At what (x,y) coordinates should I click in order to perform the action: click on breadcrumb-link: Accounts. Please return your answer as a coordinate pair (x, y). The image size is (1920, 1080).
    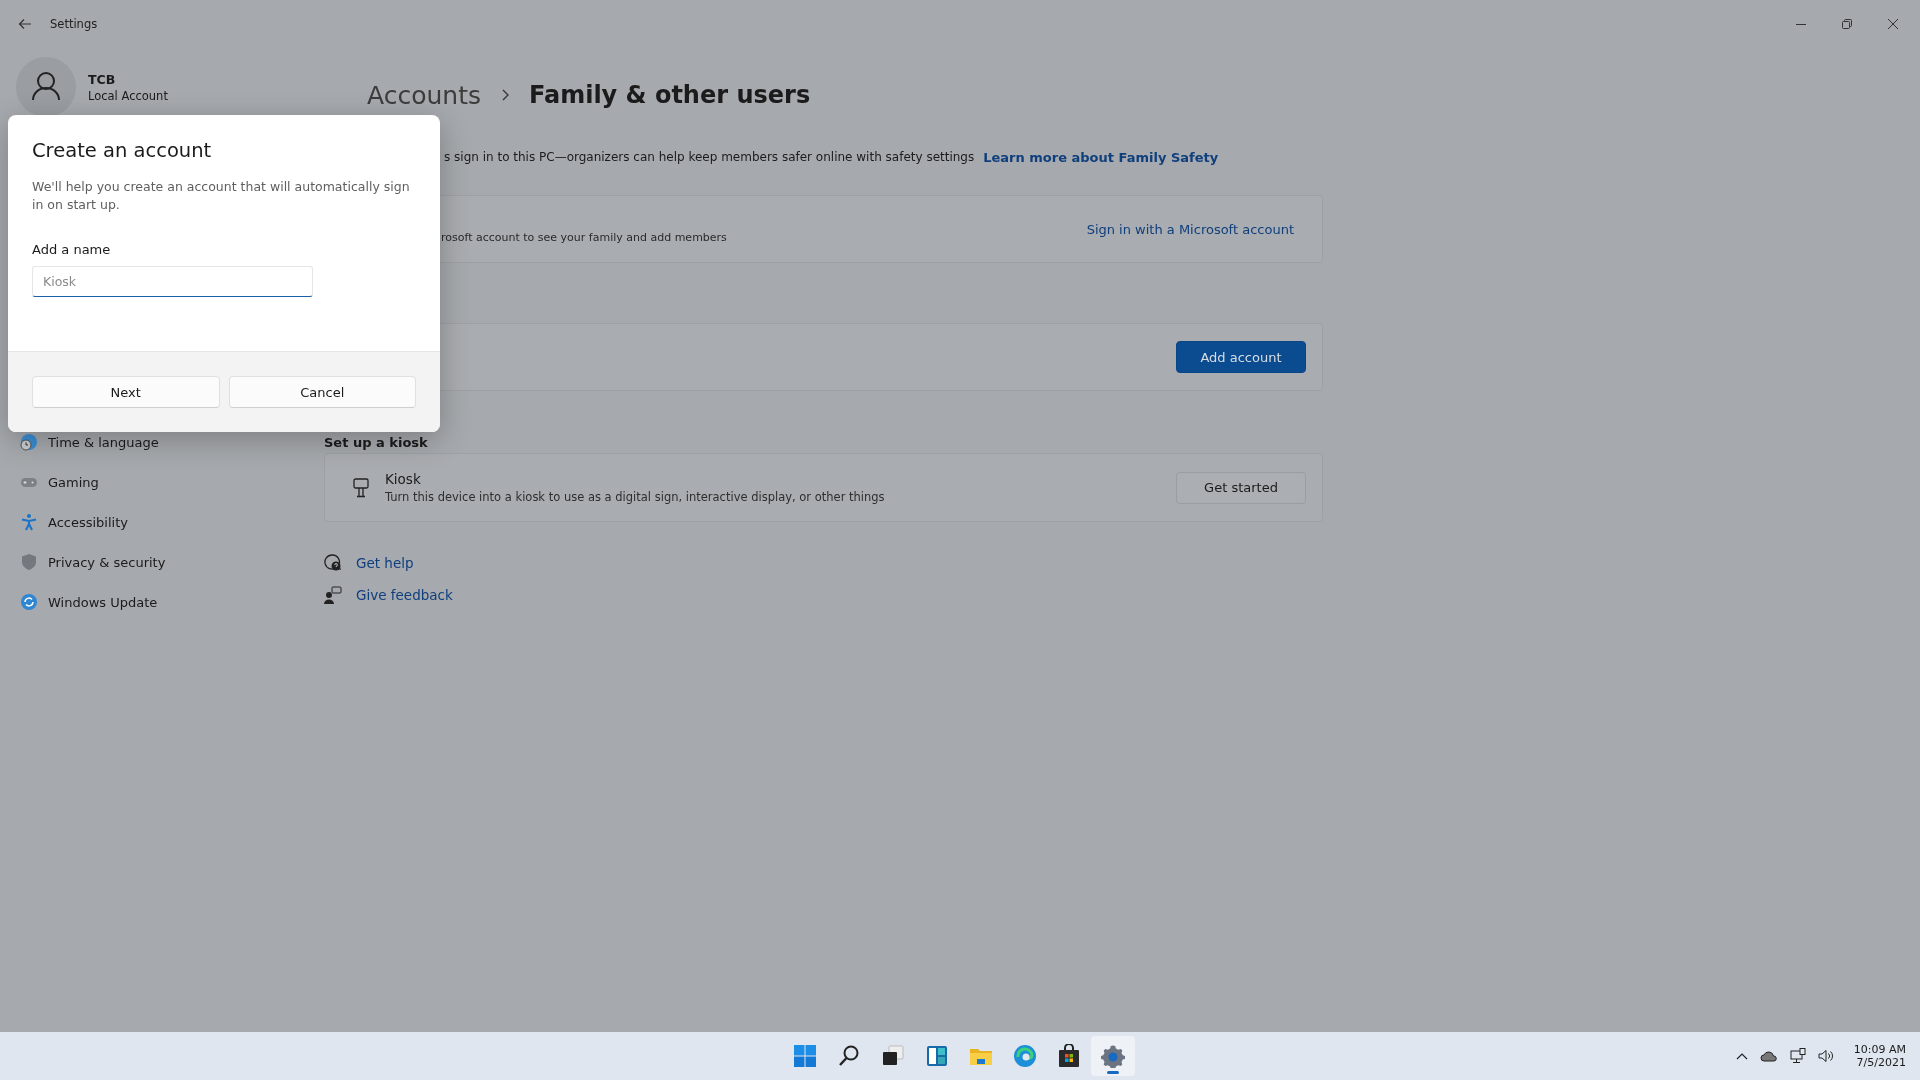
    Looking at the image, I should click on (424, 95).